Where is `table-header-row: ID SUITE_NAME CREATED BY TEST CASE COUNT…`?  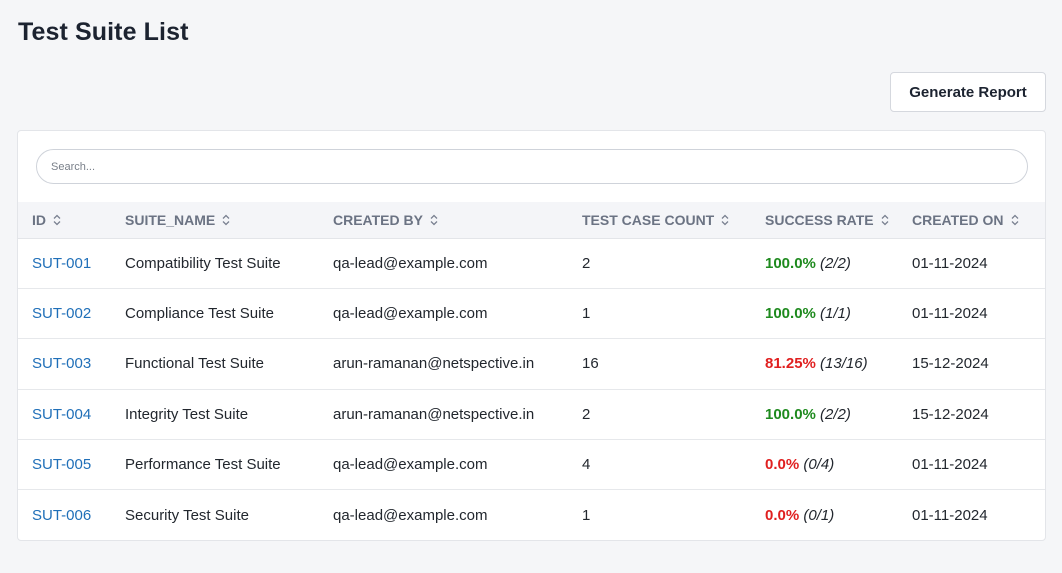
table-header-row: ID SUITE_NAME CREATED BY TEST CASE COUNT… is located at coordinates (531, 220).